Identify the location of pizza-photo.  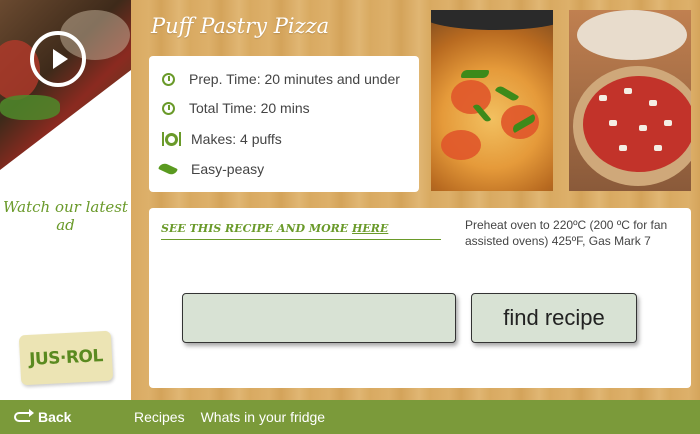
(492, 100).